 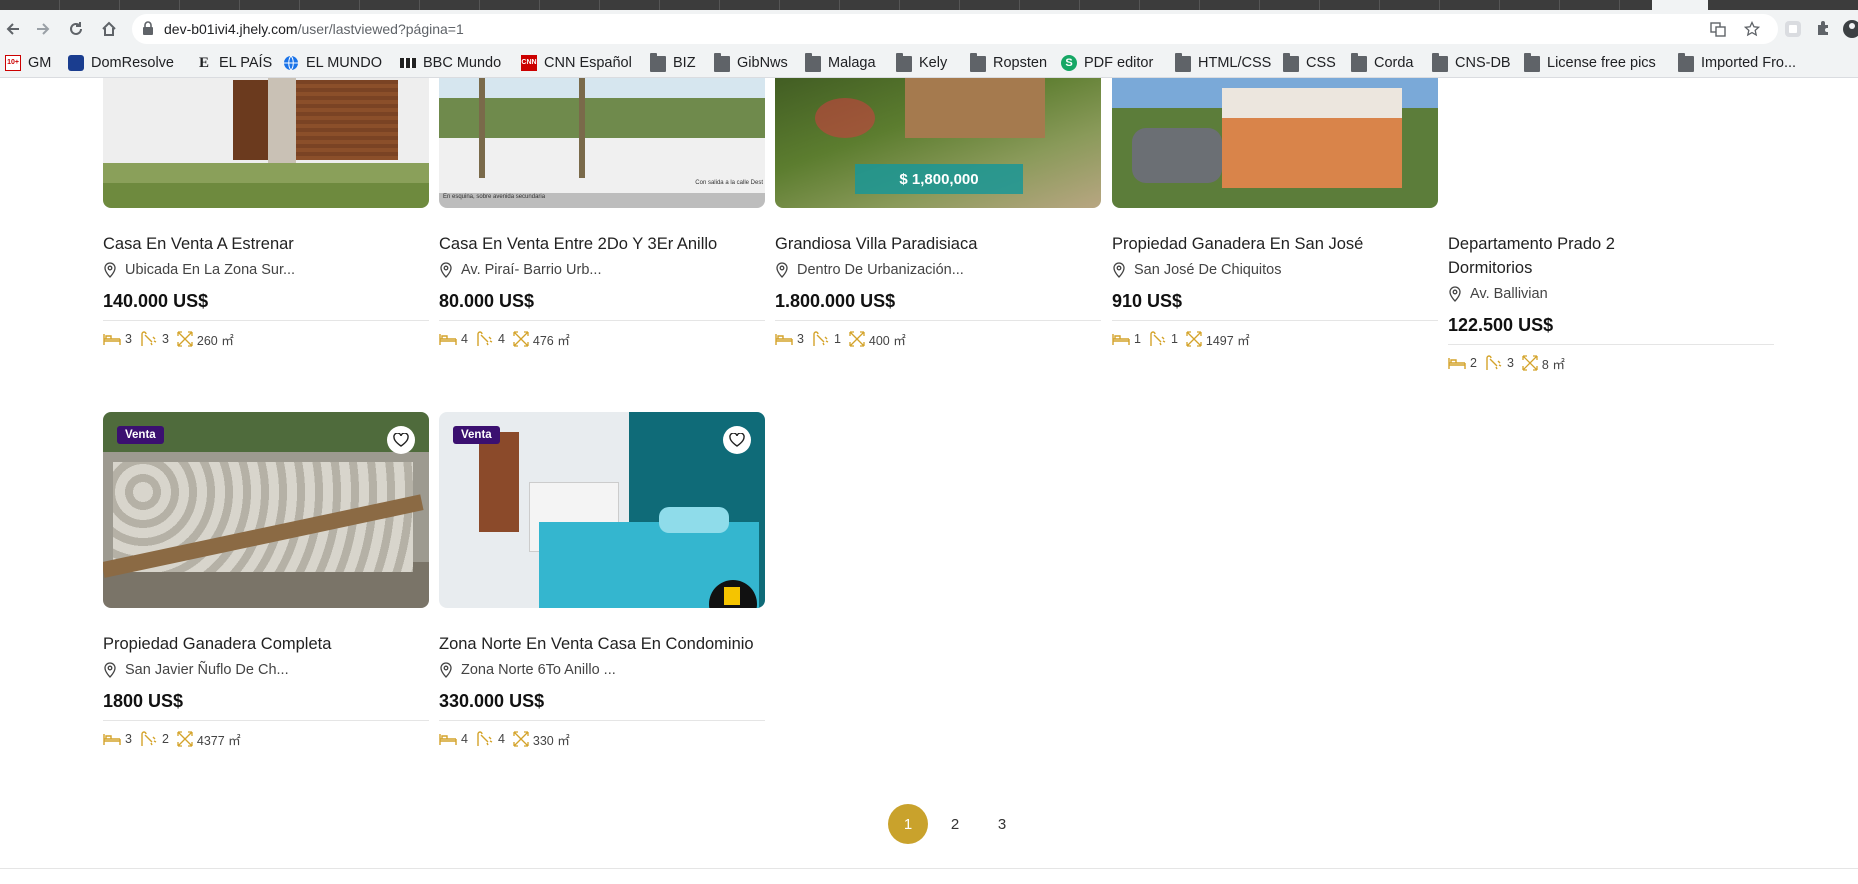 What do you see at coordinates (1002, 824) in the screenshot?
I see `page-button-3: 3` at bounding box center [1002, 824].